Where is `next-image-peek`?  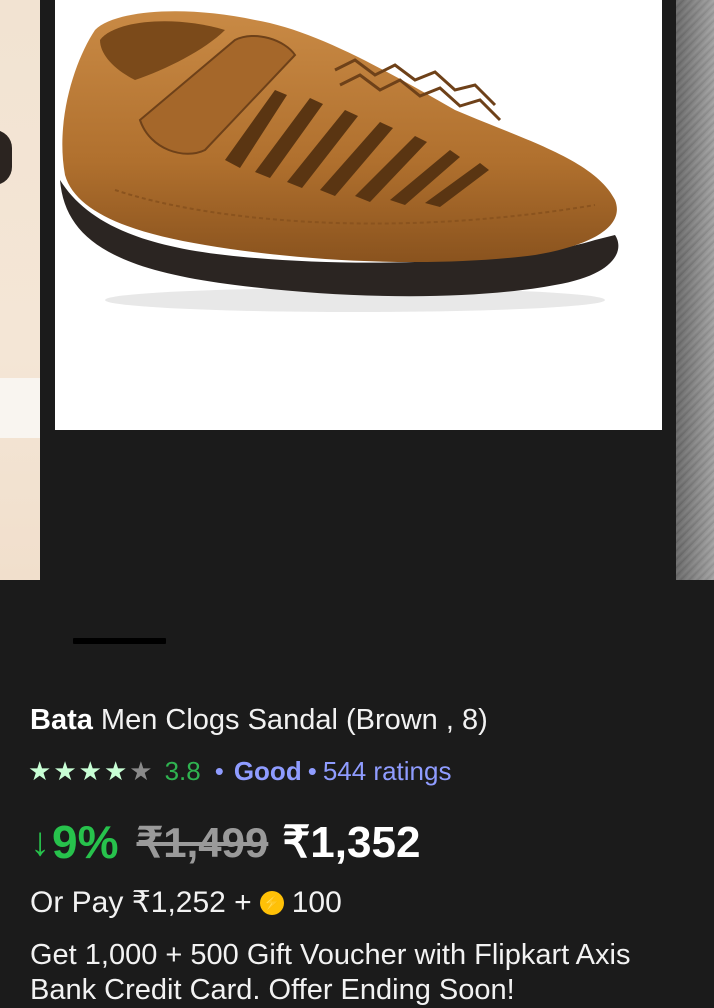
next-image-peek is located at coordinates (695, 290).